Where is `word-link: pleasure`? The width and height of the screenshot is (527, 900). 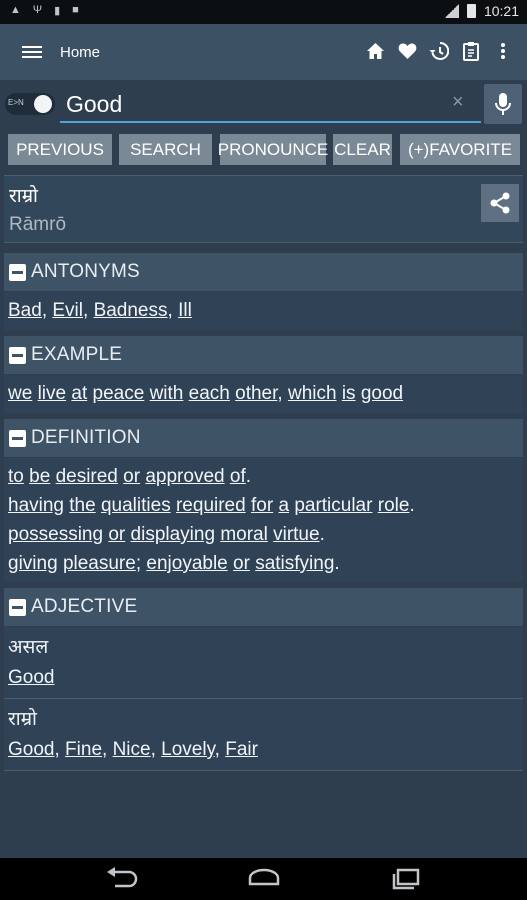
word-link: pleasure is located at coordinates (99, 563).